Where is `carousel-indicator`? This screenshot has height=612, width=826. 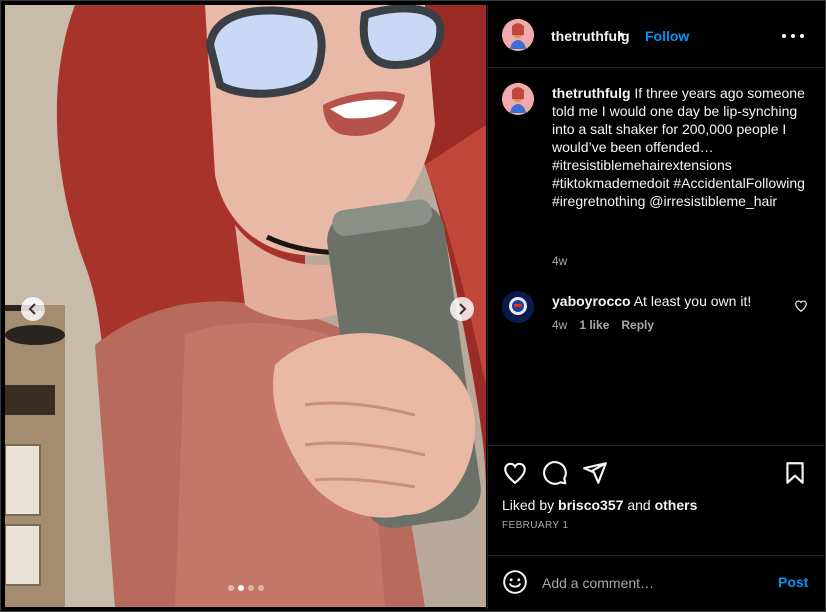 carousel-indicator is located at coordinates (245, 588).